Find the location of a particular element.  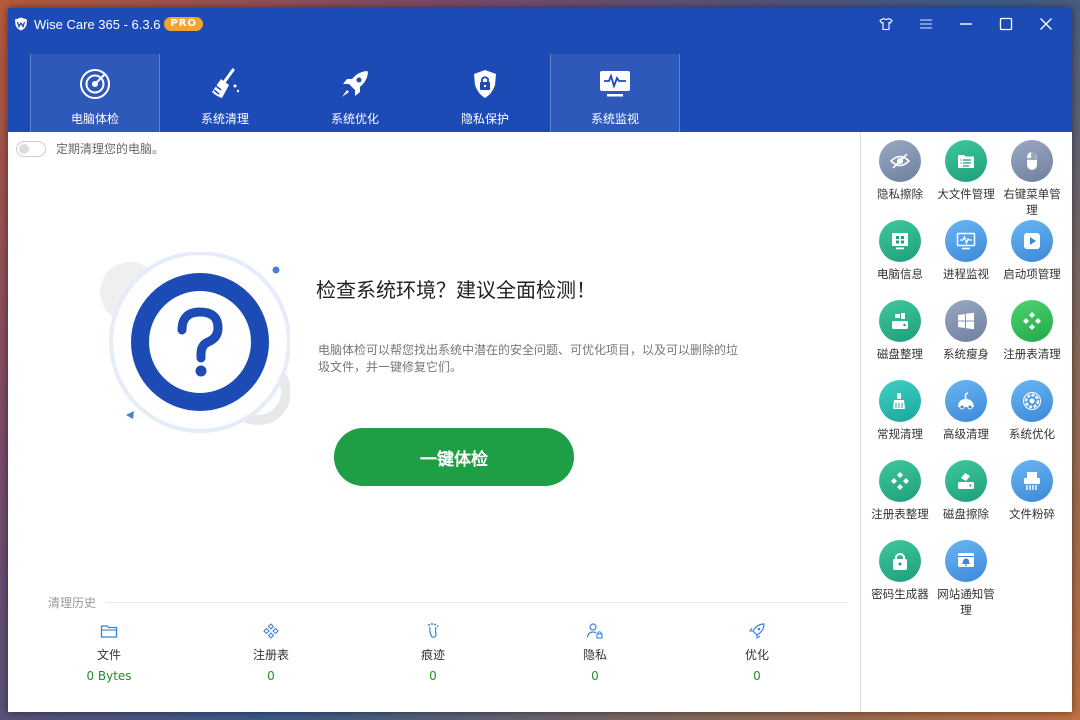

one-click-scan-button: 一键体检 is located at coordinates (454, 457).